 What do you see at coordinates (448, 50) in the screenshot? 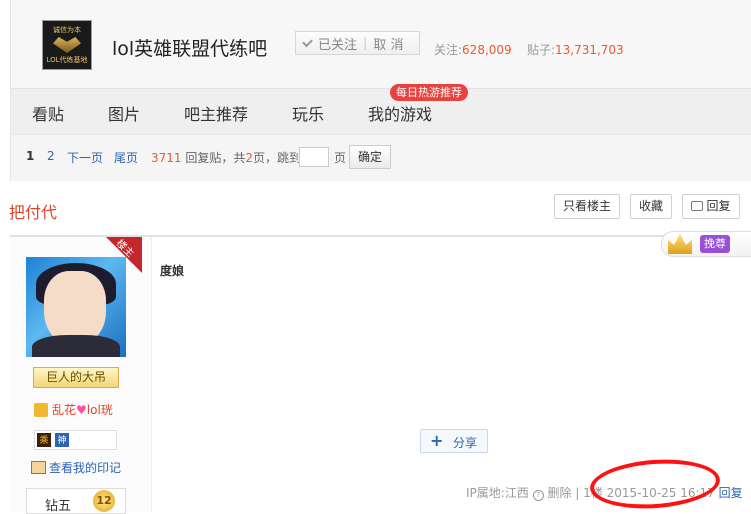
I see `follow-count-label: 关注:` at bounding box center [448, 50].